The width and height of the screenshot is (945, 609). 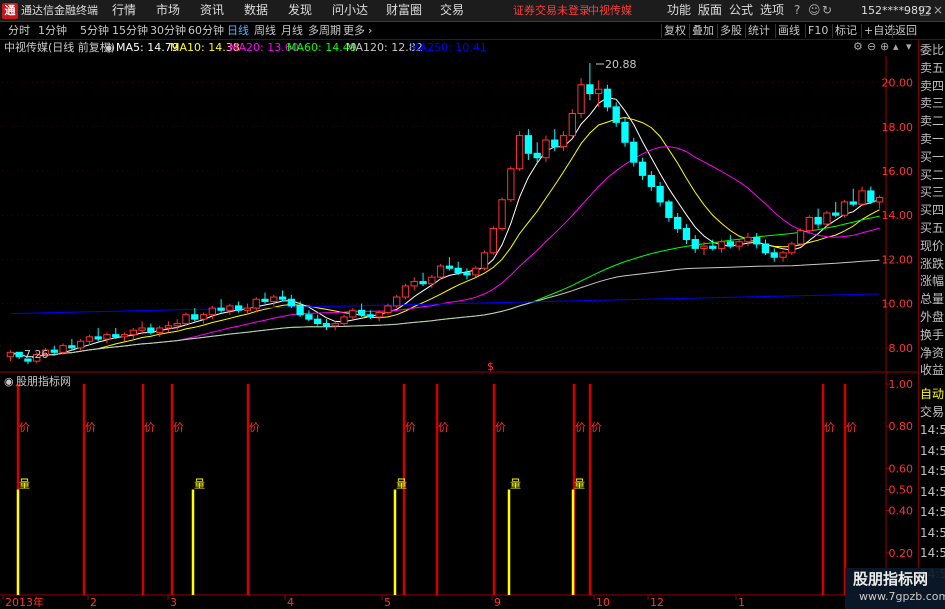 I want to click on trade-button: 交易, so click(x=932, y=412).